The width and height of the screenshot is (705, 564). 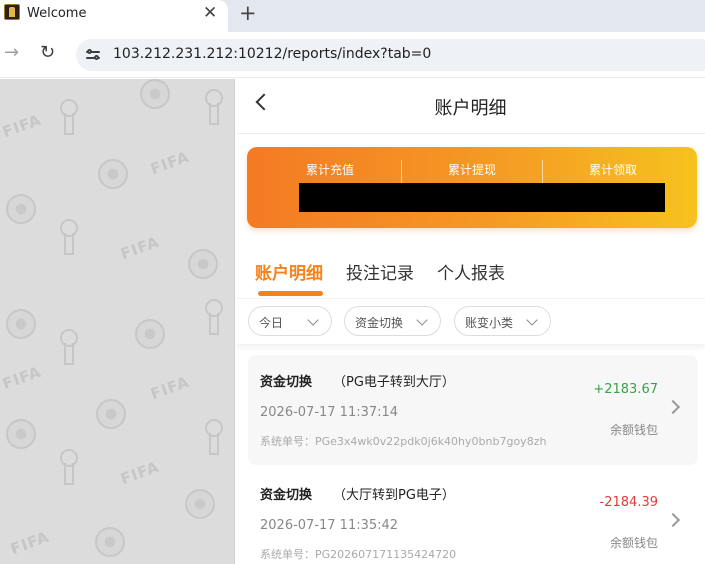 What do you see at coordinates (11, 53) in the screenshot?
I see `forward-arrow-icon: →` at bounding box center [11, 53].